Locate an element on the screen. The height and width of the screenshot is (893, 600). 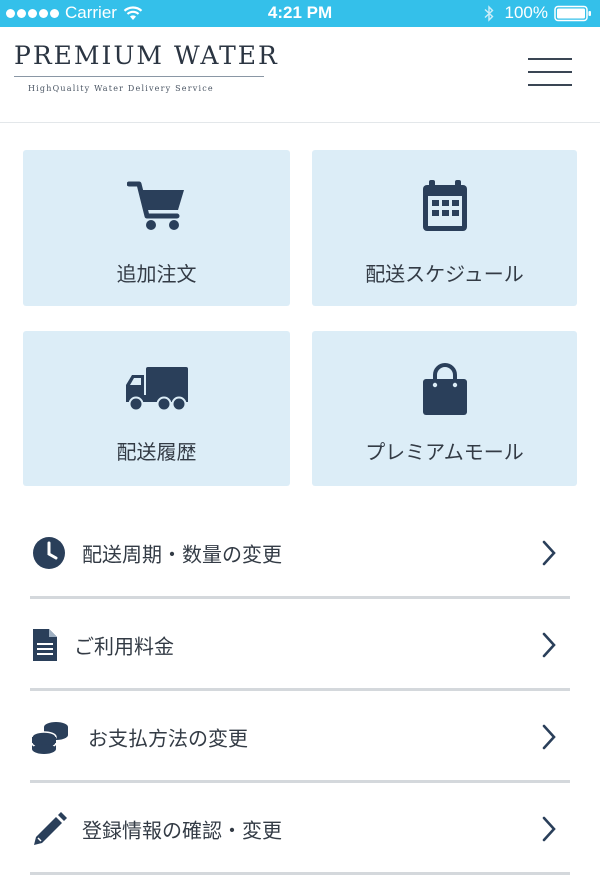
tile-delivery-history: 配送履歴 is located at coordinates (156, 408).